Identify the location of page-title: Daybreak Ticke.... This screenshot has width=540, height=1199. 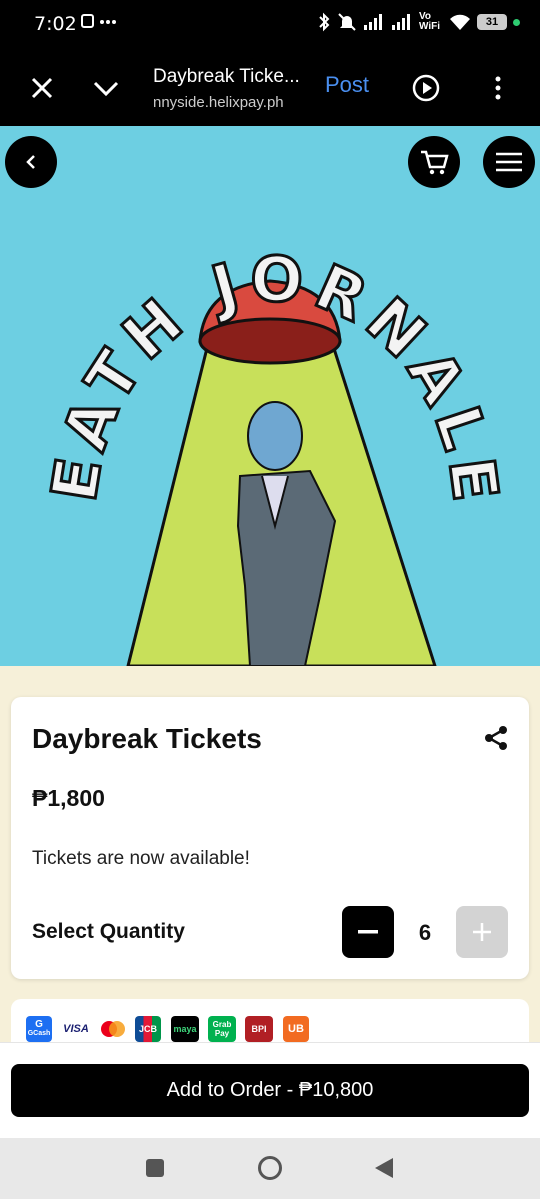
(226, 76).